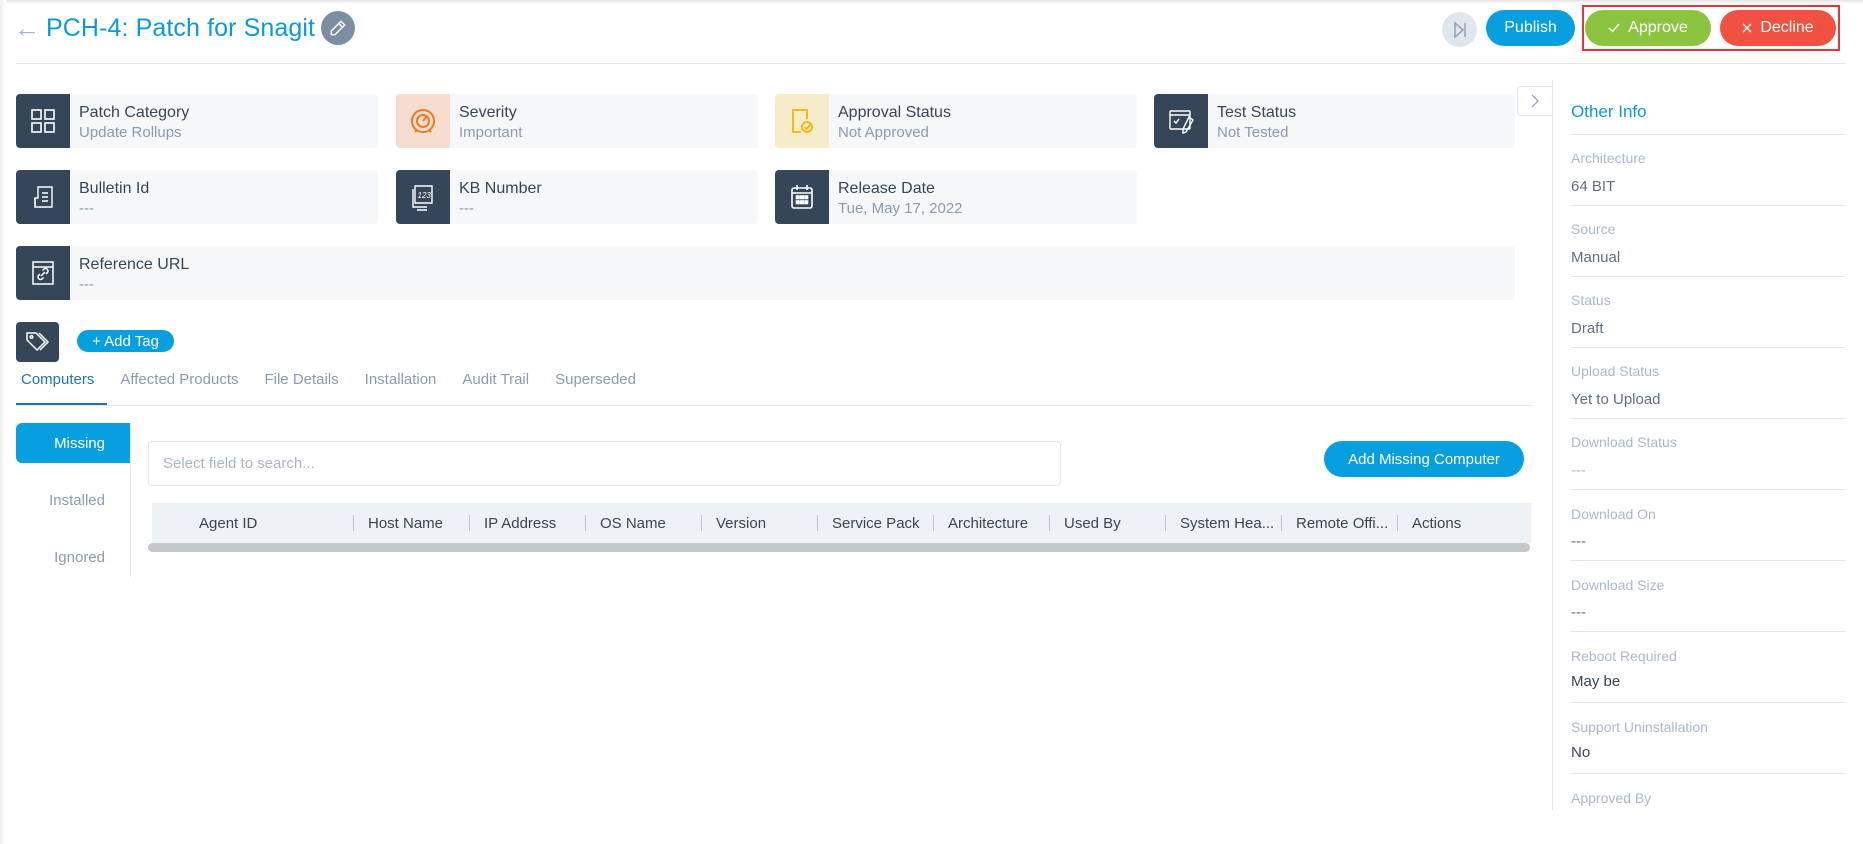  Describe the element at coordinates (73, 443) in the screenshot. I see `side-tab-missing: Missing` at that location.